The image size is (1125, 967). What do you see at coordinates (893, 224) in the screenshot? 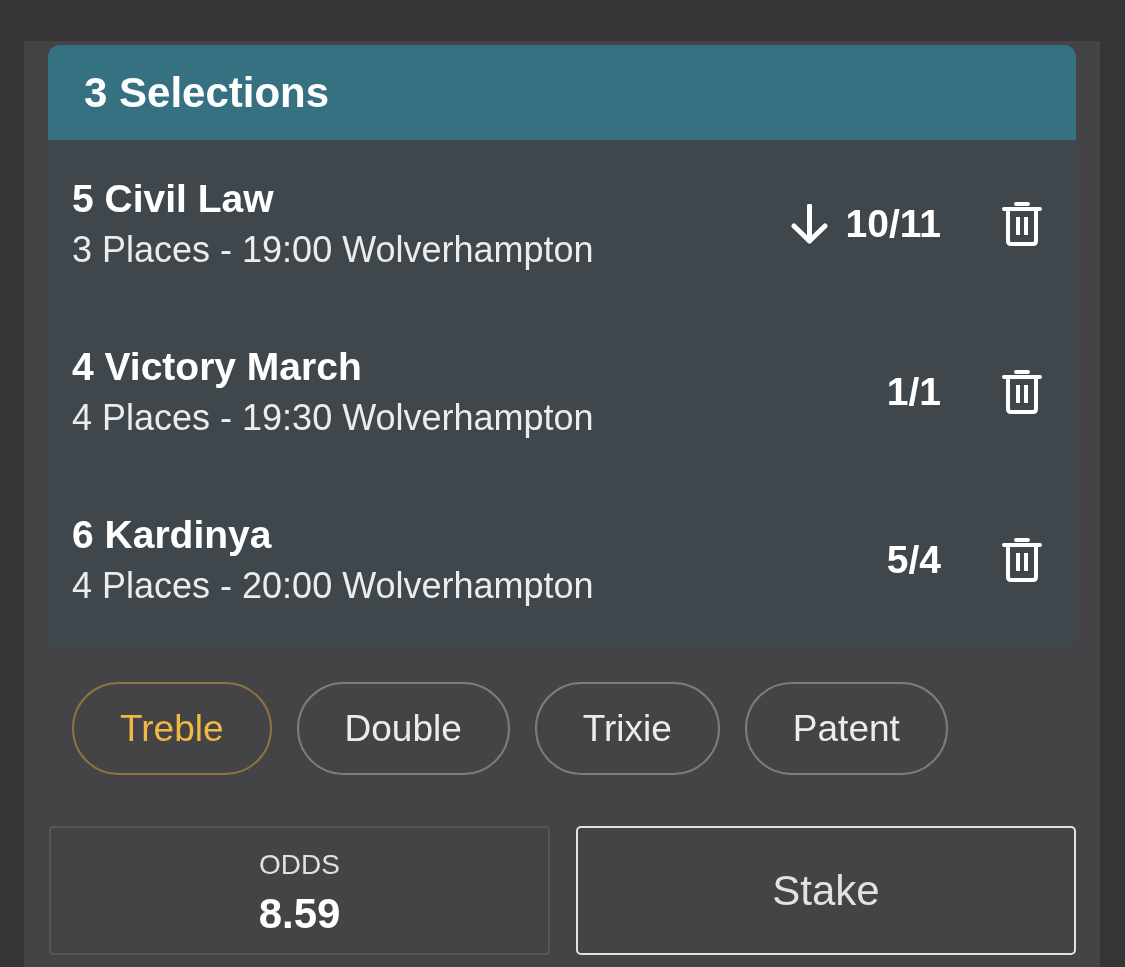
I see `odds-text: 10/11` at bounding box center [893, 224].